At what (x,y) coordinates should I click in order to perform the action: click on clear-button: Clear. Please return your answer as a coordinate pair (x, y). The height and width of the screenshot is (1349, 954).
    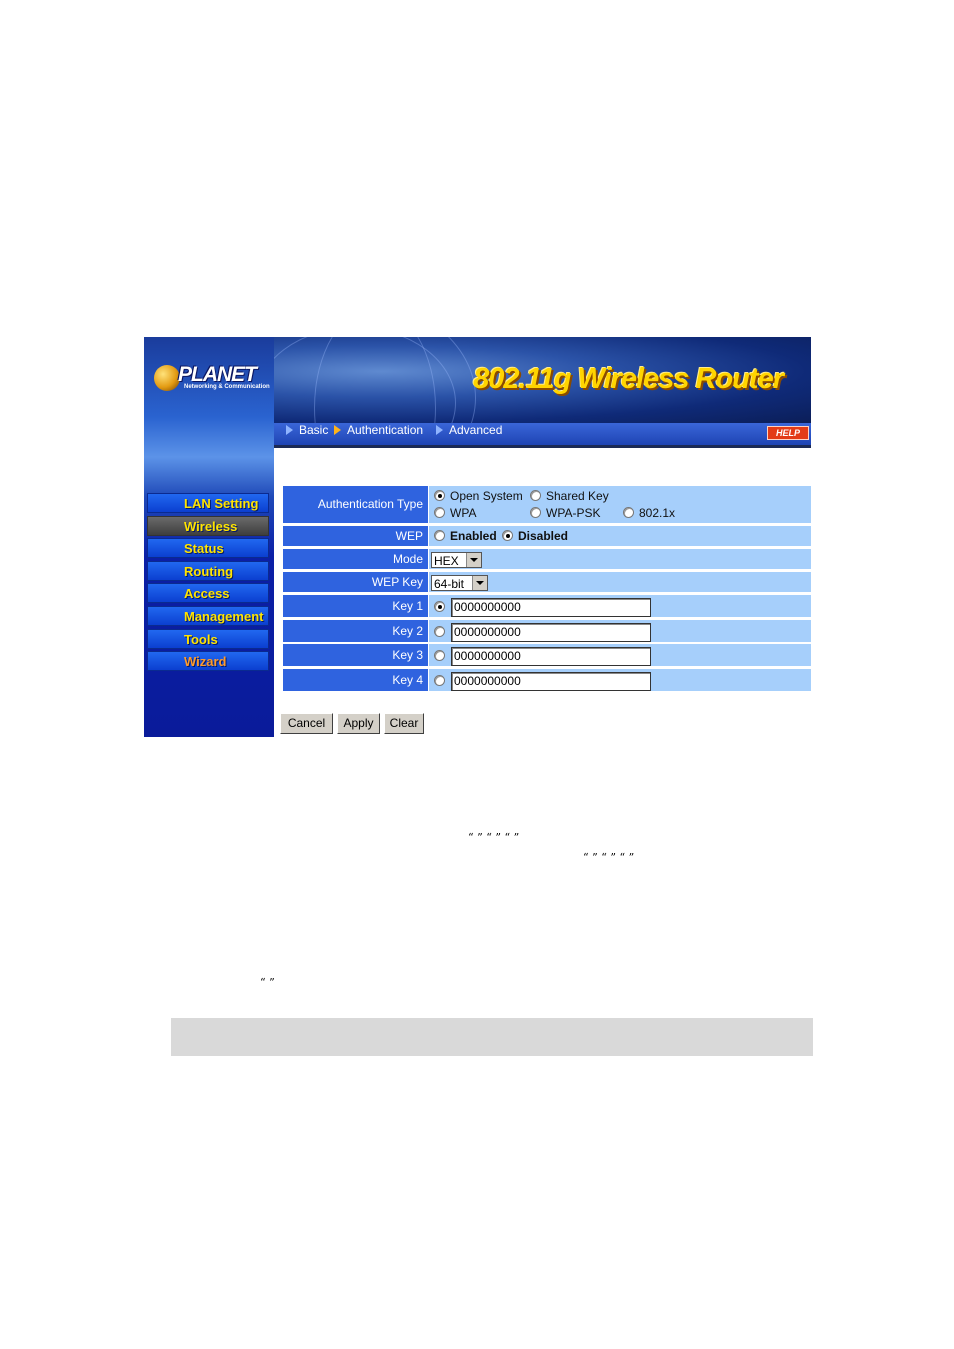
    Looking at the image, I should click on (404, 723).